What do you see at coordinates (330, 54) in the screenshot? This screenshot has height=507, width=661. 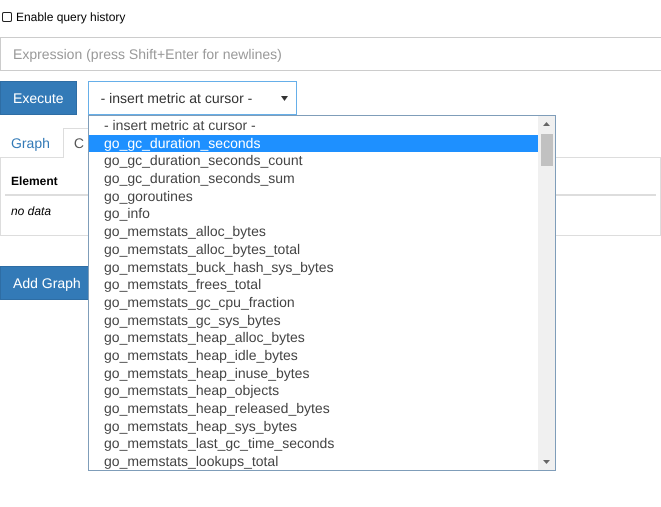 I see `expression-field: Expression (press Shift+Enter for newlines)` at bounding box center [330, 54].